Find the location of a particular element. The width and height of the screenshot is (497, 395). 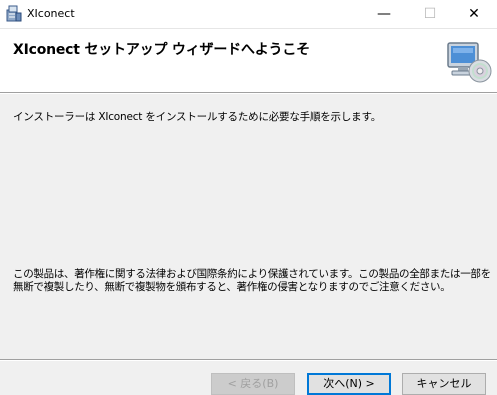

maximize-button: ☐ is located at coordinates (430, 14).